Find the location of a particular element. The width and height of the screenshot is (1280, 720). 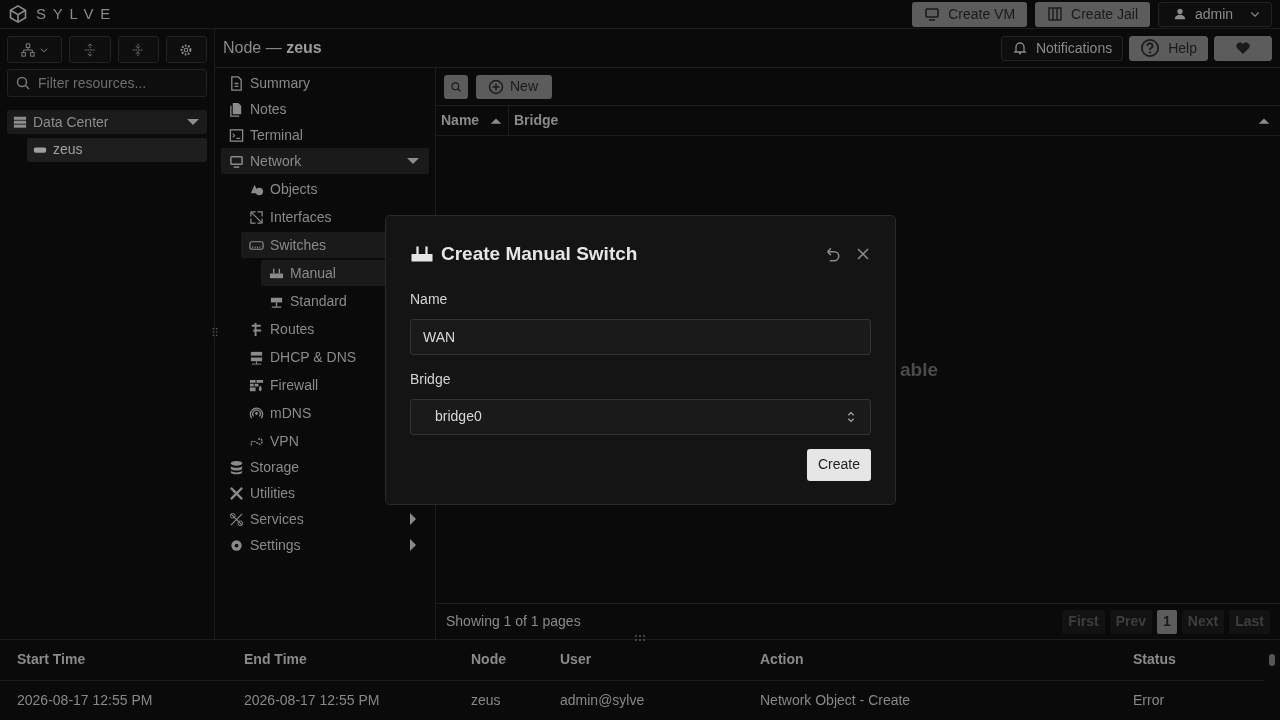

dialog-title: Create Manual Switch is located at coordinates (539, 254).